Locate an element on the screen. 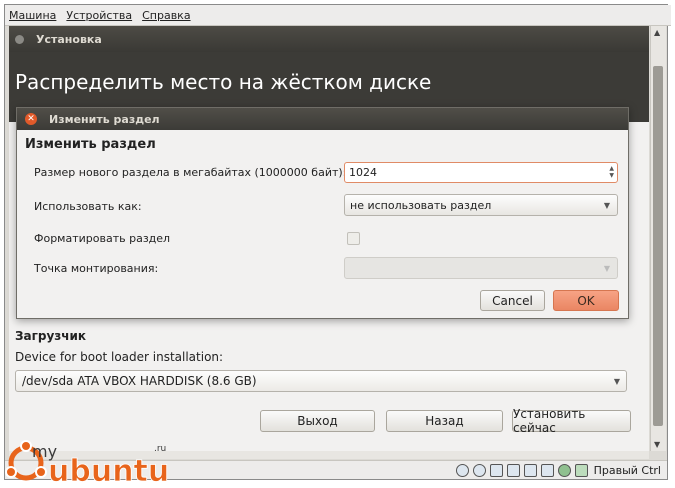  svg-text: .ru is located at coordinates (160, 449).